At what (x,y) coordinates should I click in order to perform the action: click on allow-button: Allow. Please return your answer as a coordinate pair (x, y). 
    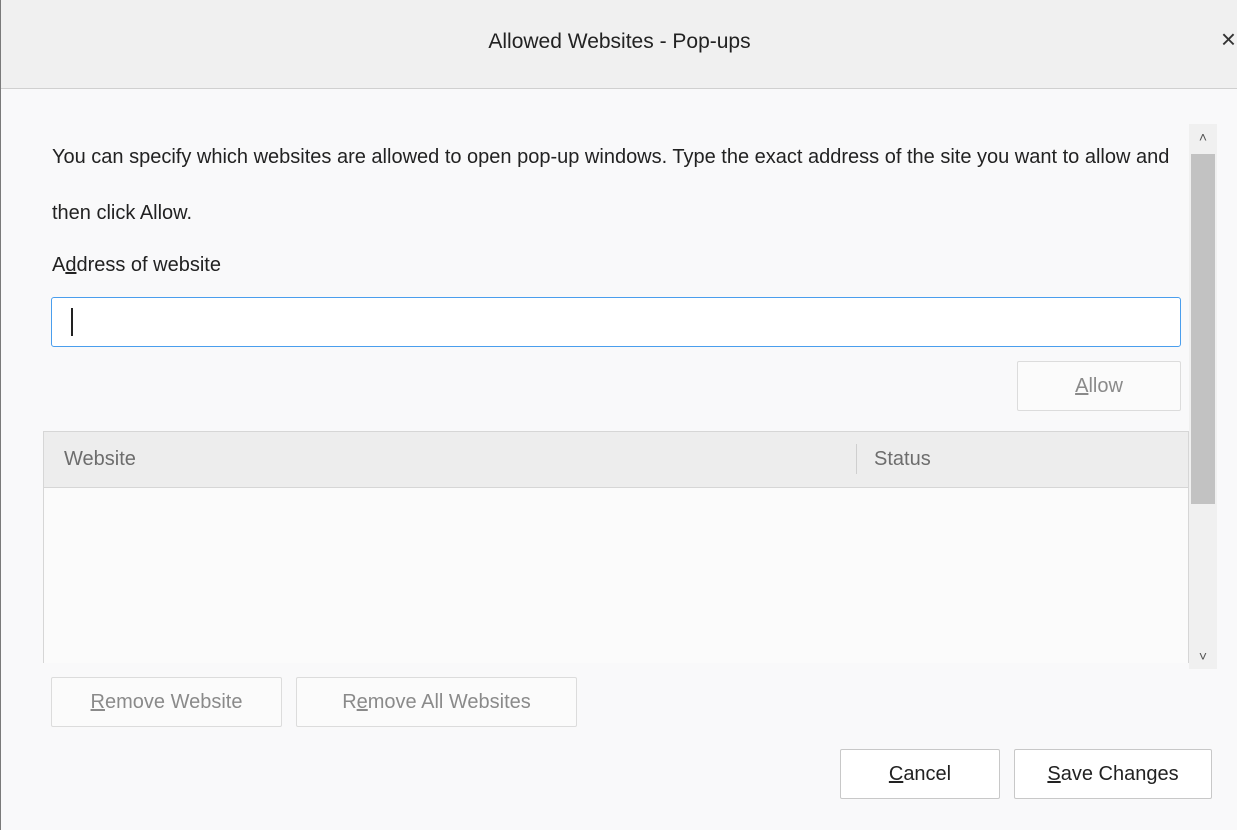
    Looking at the image, I should click on (1099, 386).